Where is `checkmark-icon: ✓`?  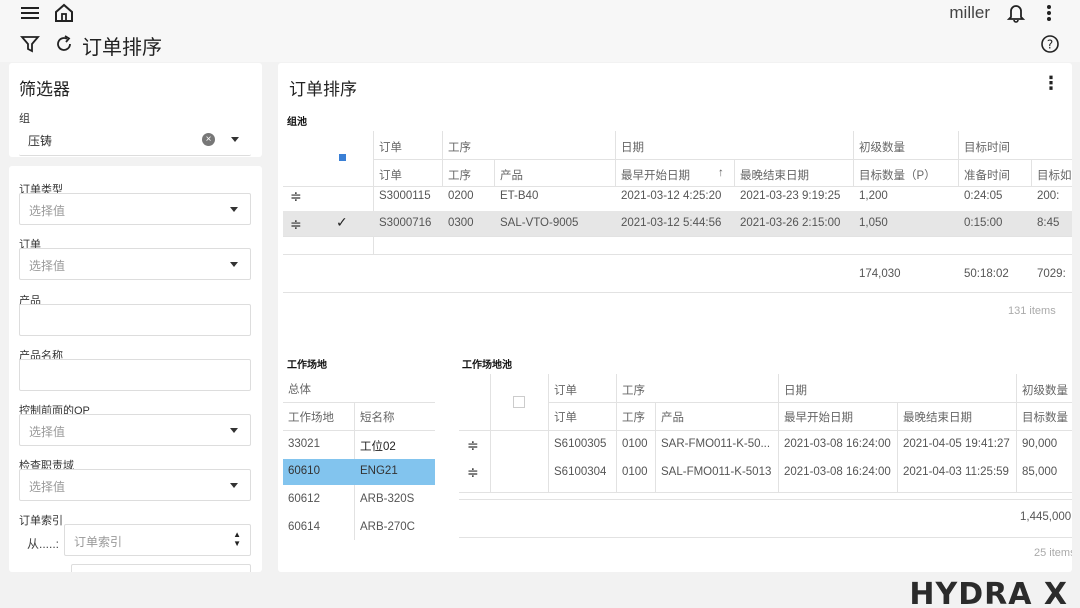
checkmark-icon: ✓ is located at coordinates (342, 222).